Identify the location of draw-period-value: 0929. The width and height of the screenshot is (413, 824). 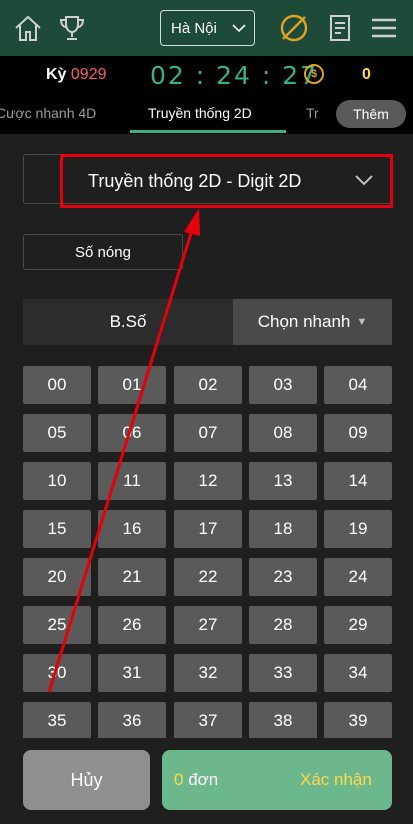
(88, 74).